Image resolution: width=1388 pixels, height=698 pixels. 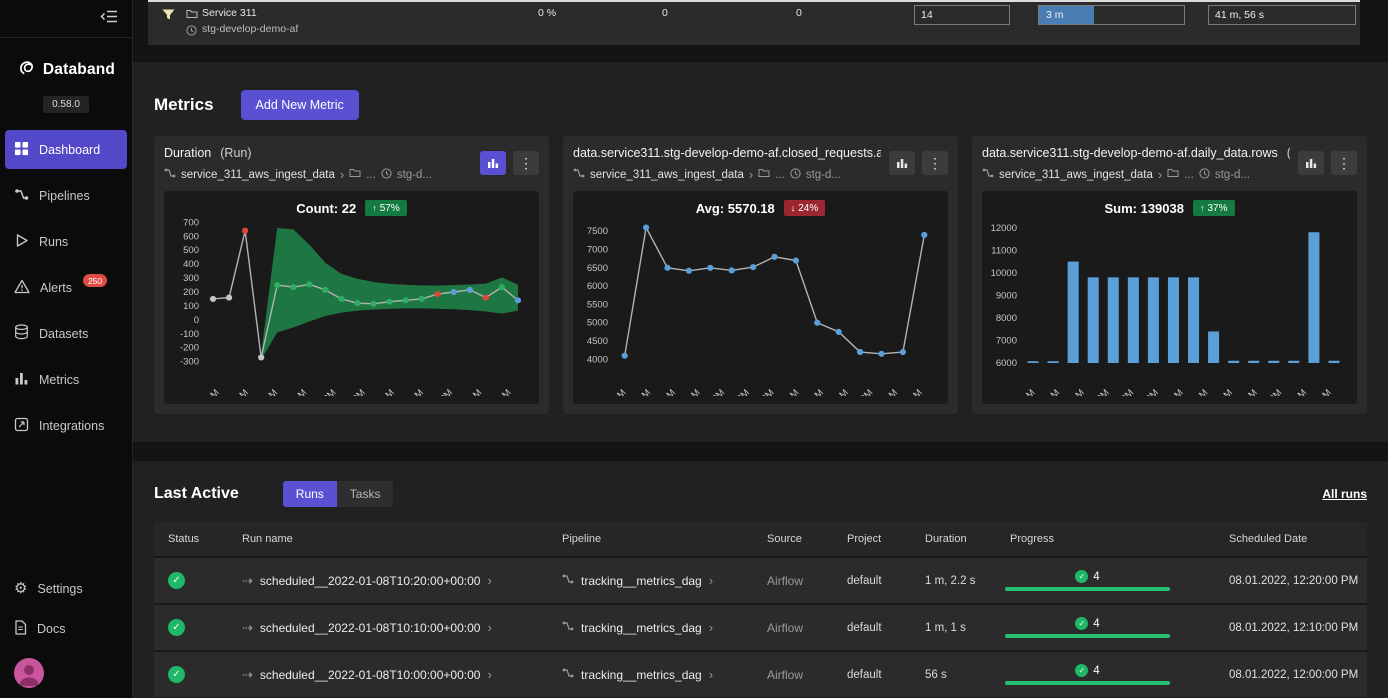 What do you see at coordinates (735, 208) in the screenshot?
I see `chart-stat: Avg: 5570.18` at bounding box center [735, 208].